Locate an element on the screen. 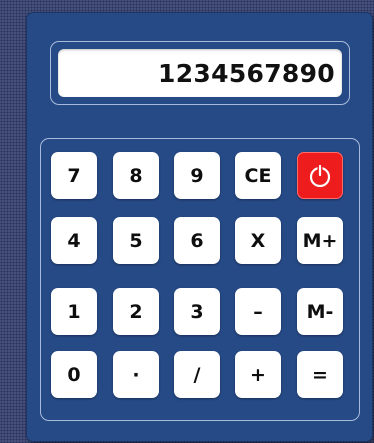 This screenshot has height=443, width=374. add-button: + is located at coordinates (258, 374).